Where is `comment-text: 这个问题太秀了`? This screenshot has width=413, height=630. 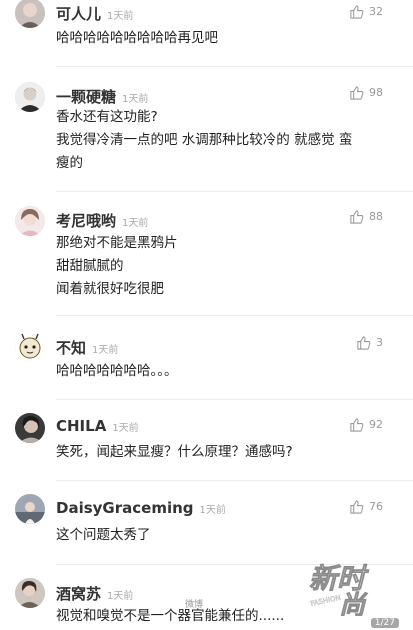
comment-text: 这个问题太秀了 is located at coordinates (103, 535).